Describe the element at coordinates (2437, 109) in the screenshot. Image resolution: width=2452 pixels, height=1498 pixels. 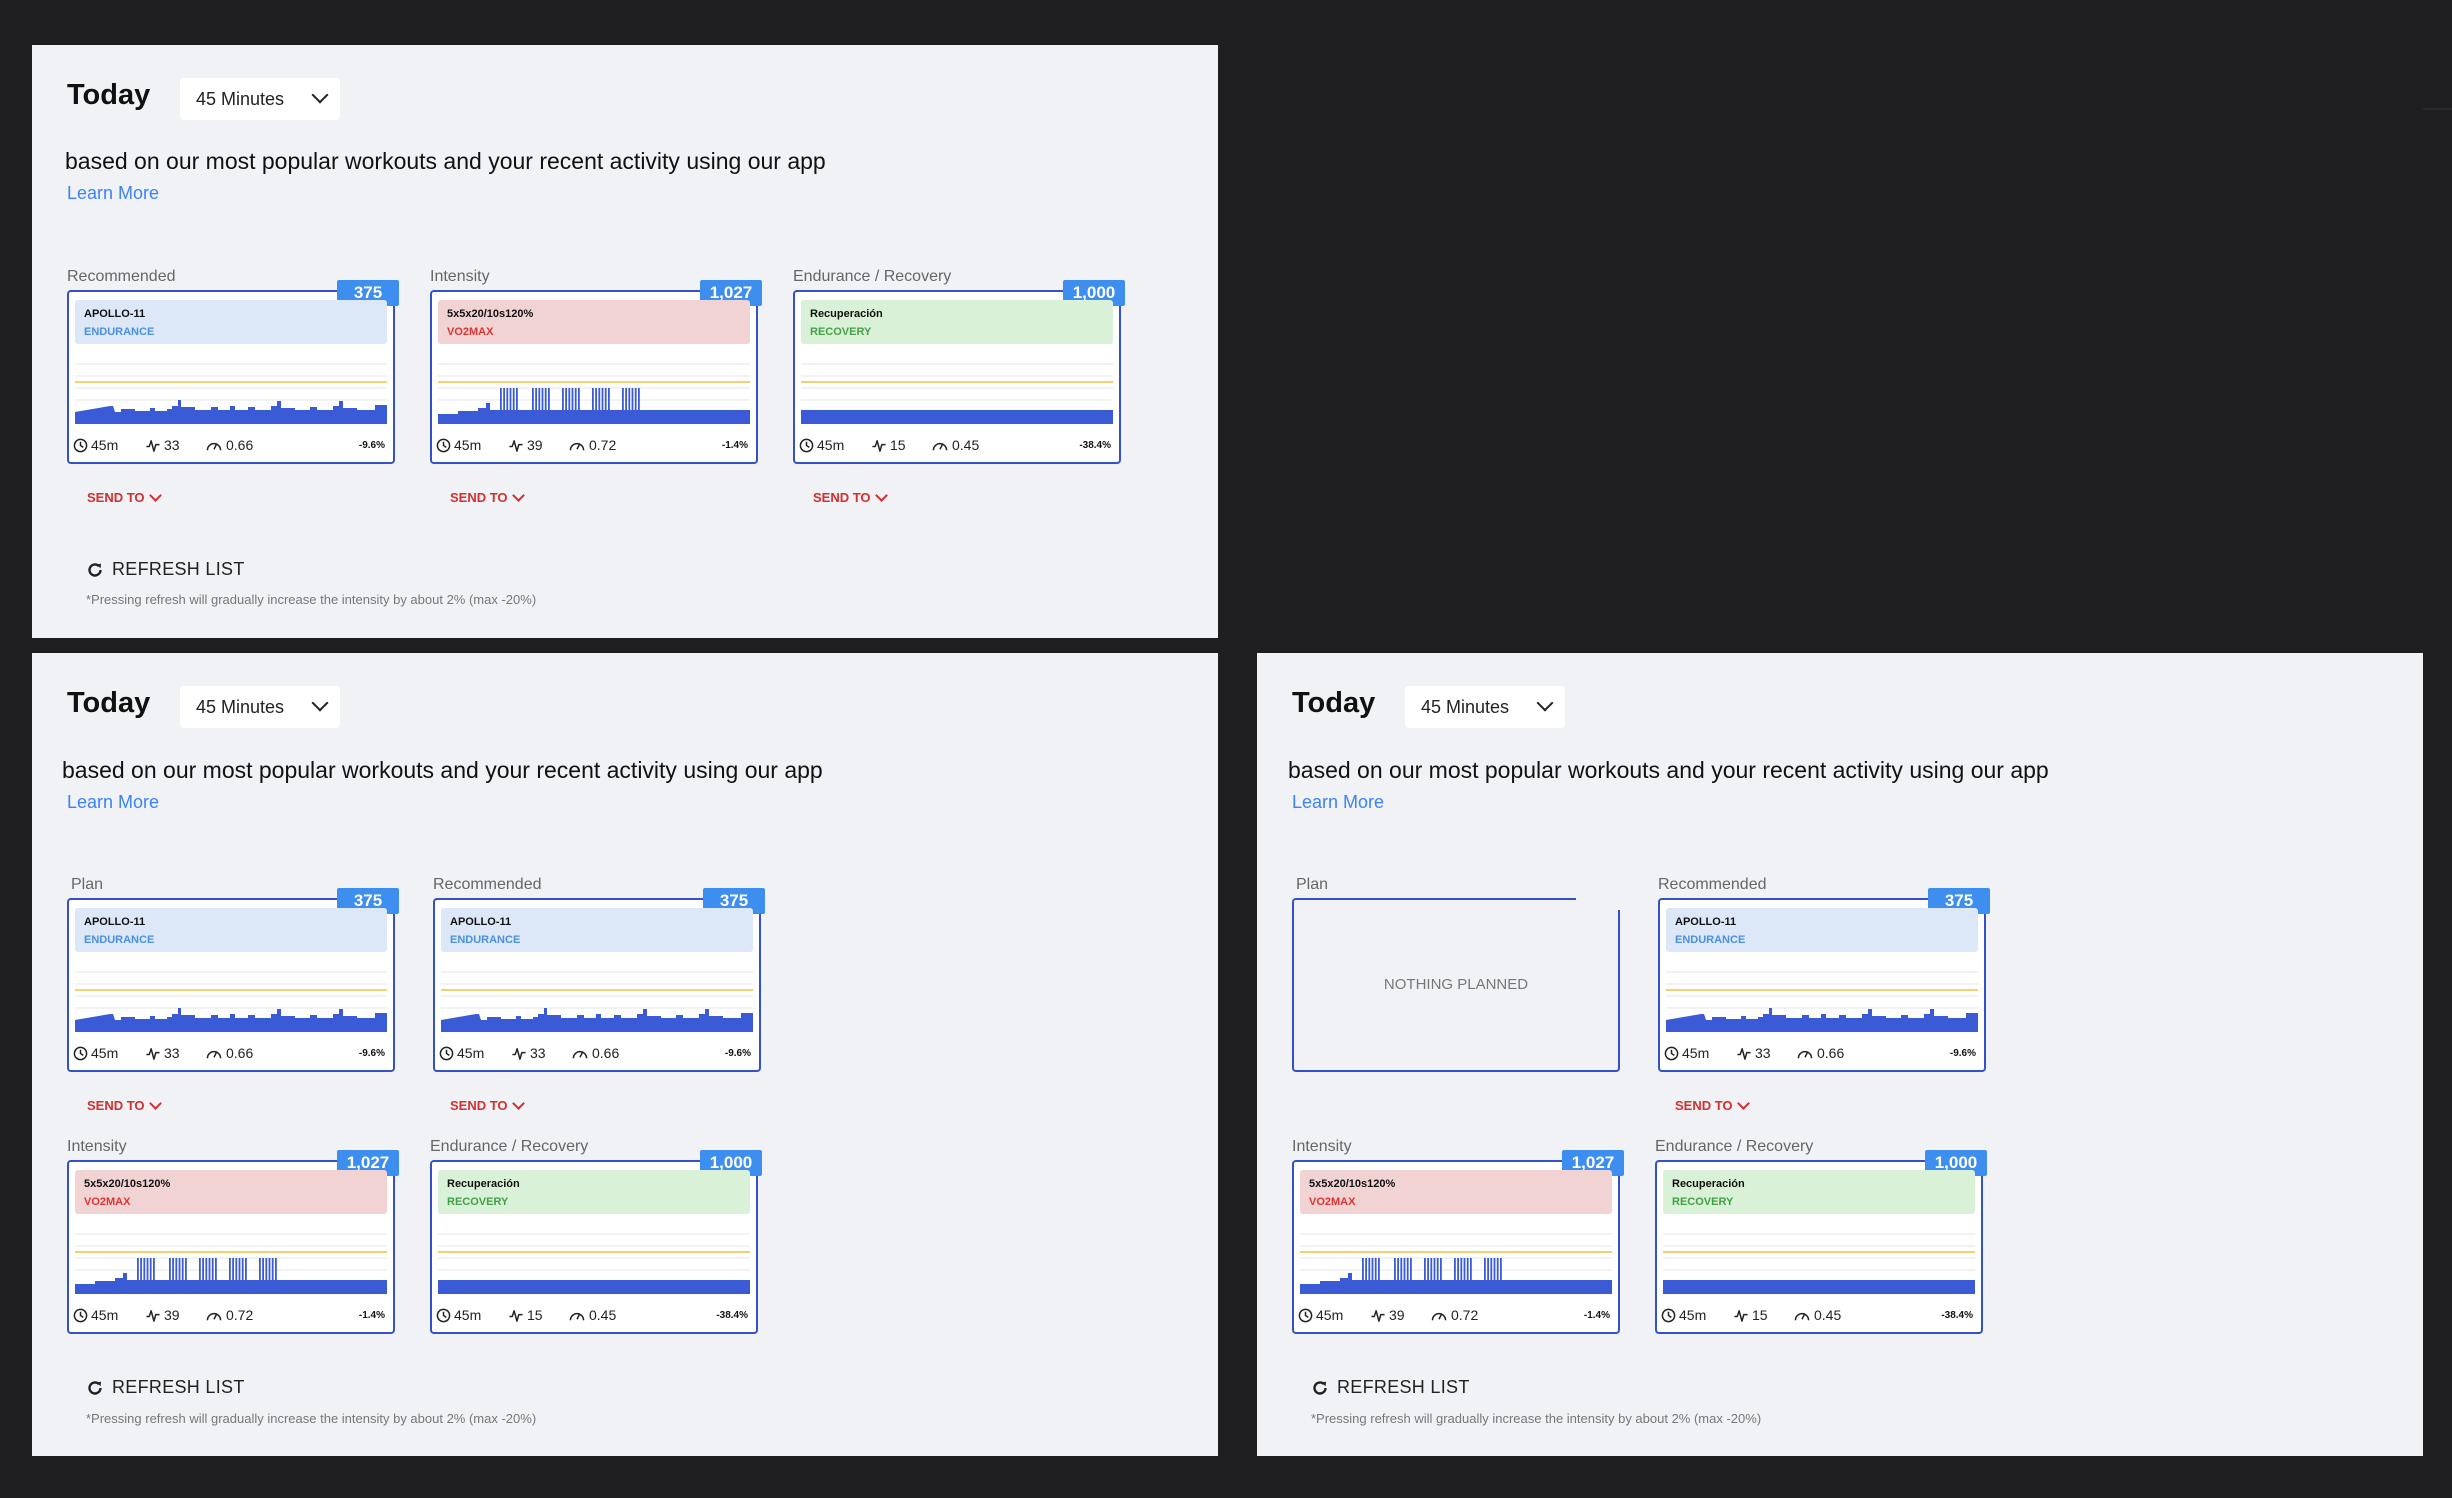
I see `edge-tick` at that location.